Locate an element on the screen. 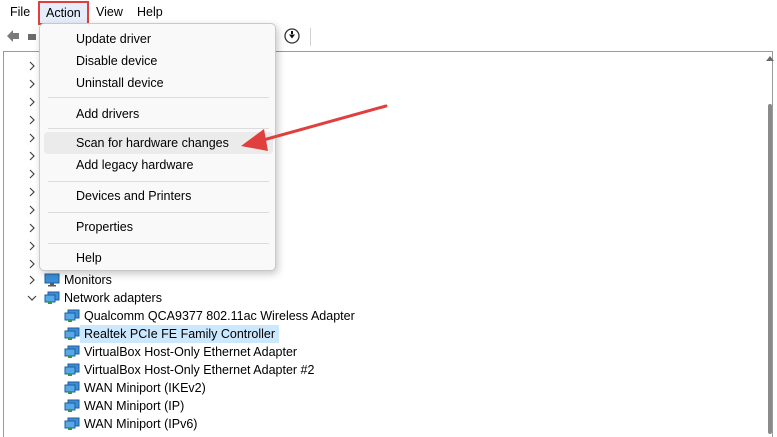 The width and height of the screenshot is (777, 437). monitor-icon is located at coordinates (52, 280).